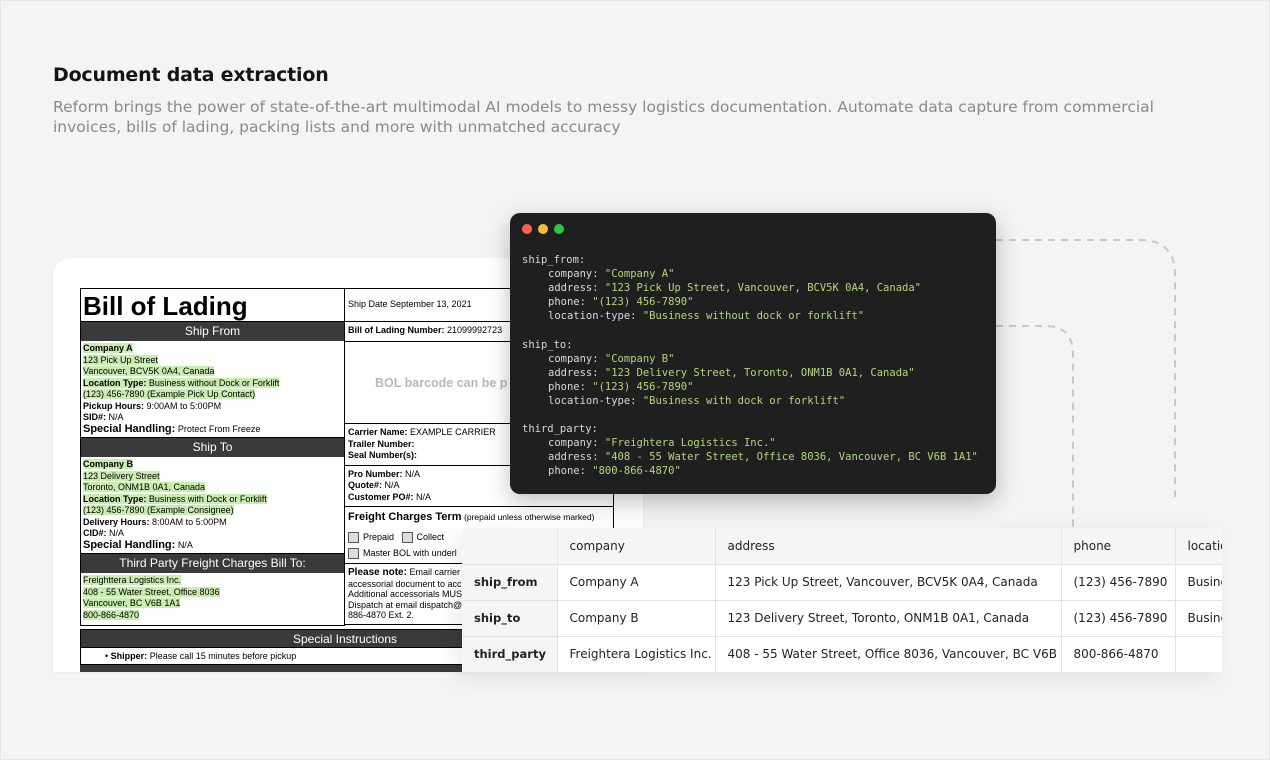  What do you see at coordinates (116, 521) in the screenshot?
I see `delivery-hours-label: Delivery Hours:` at bounding box center [116, 521].